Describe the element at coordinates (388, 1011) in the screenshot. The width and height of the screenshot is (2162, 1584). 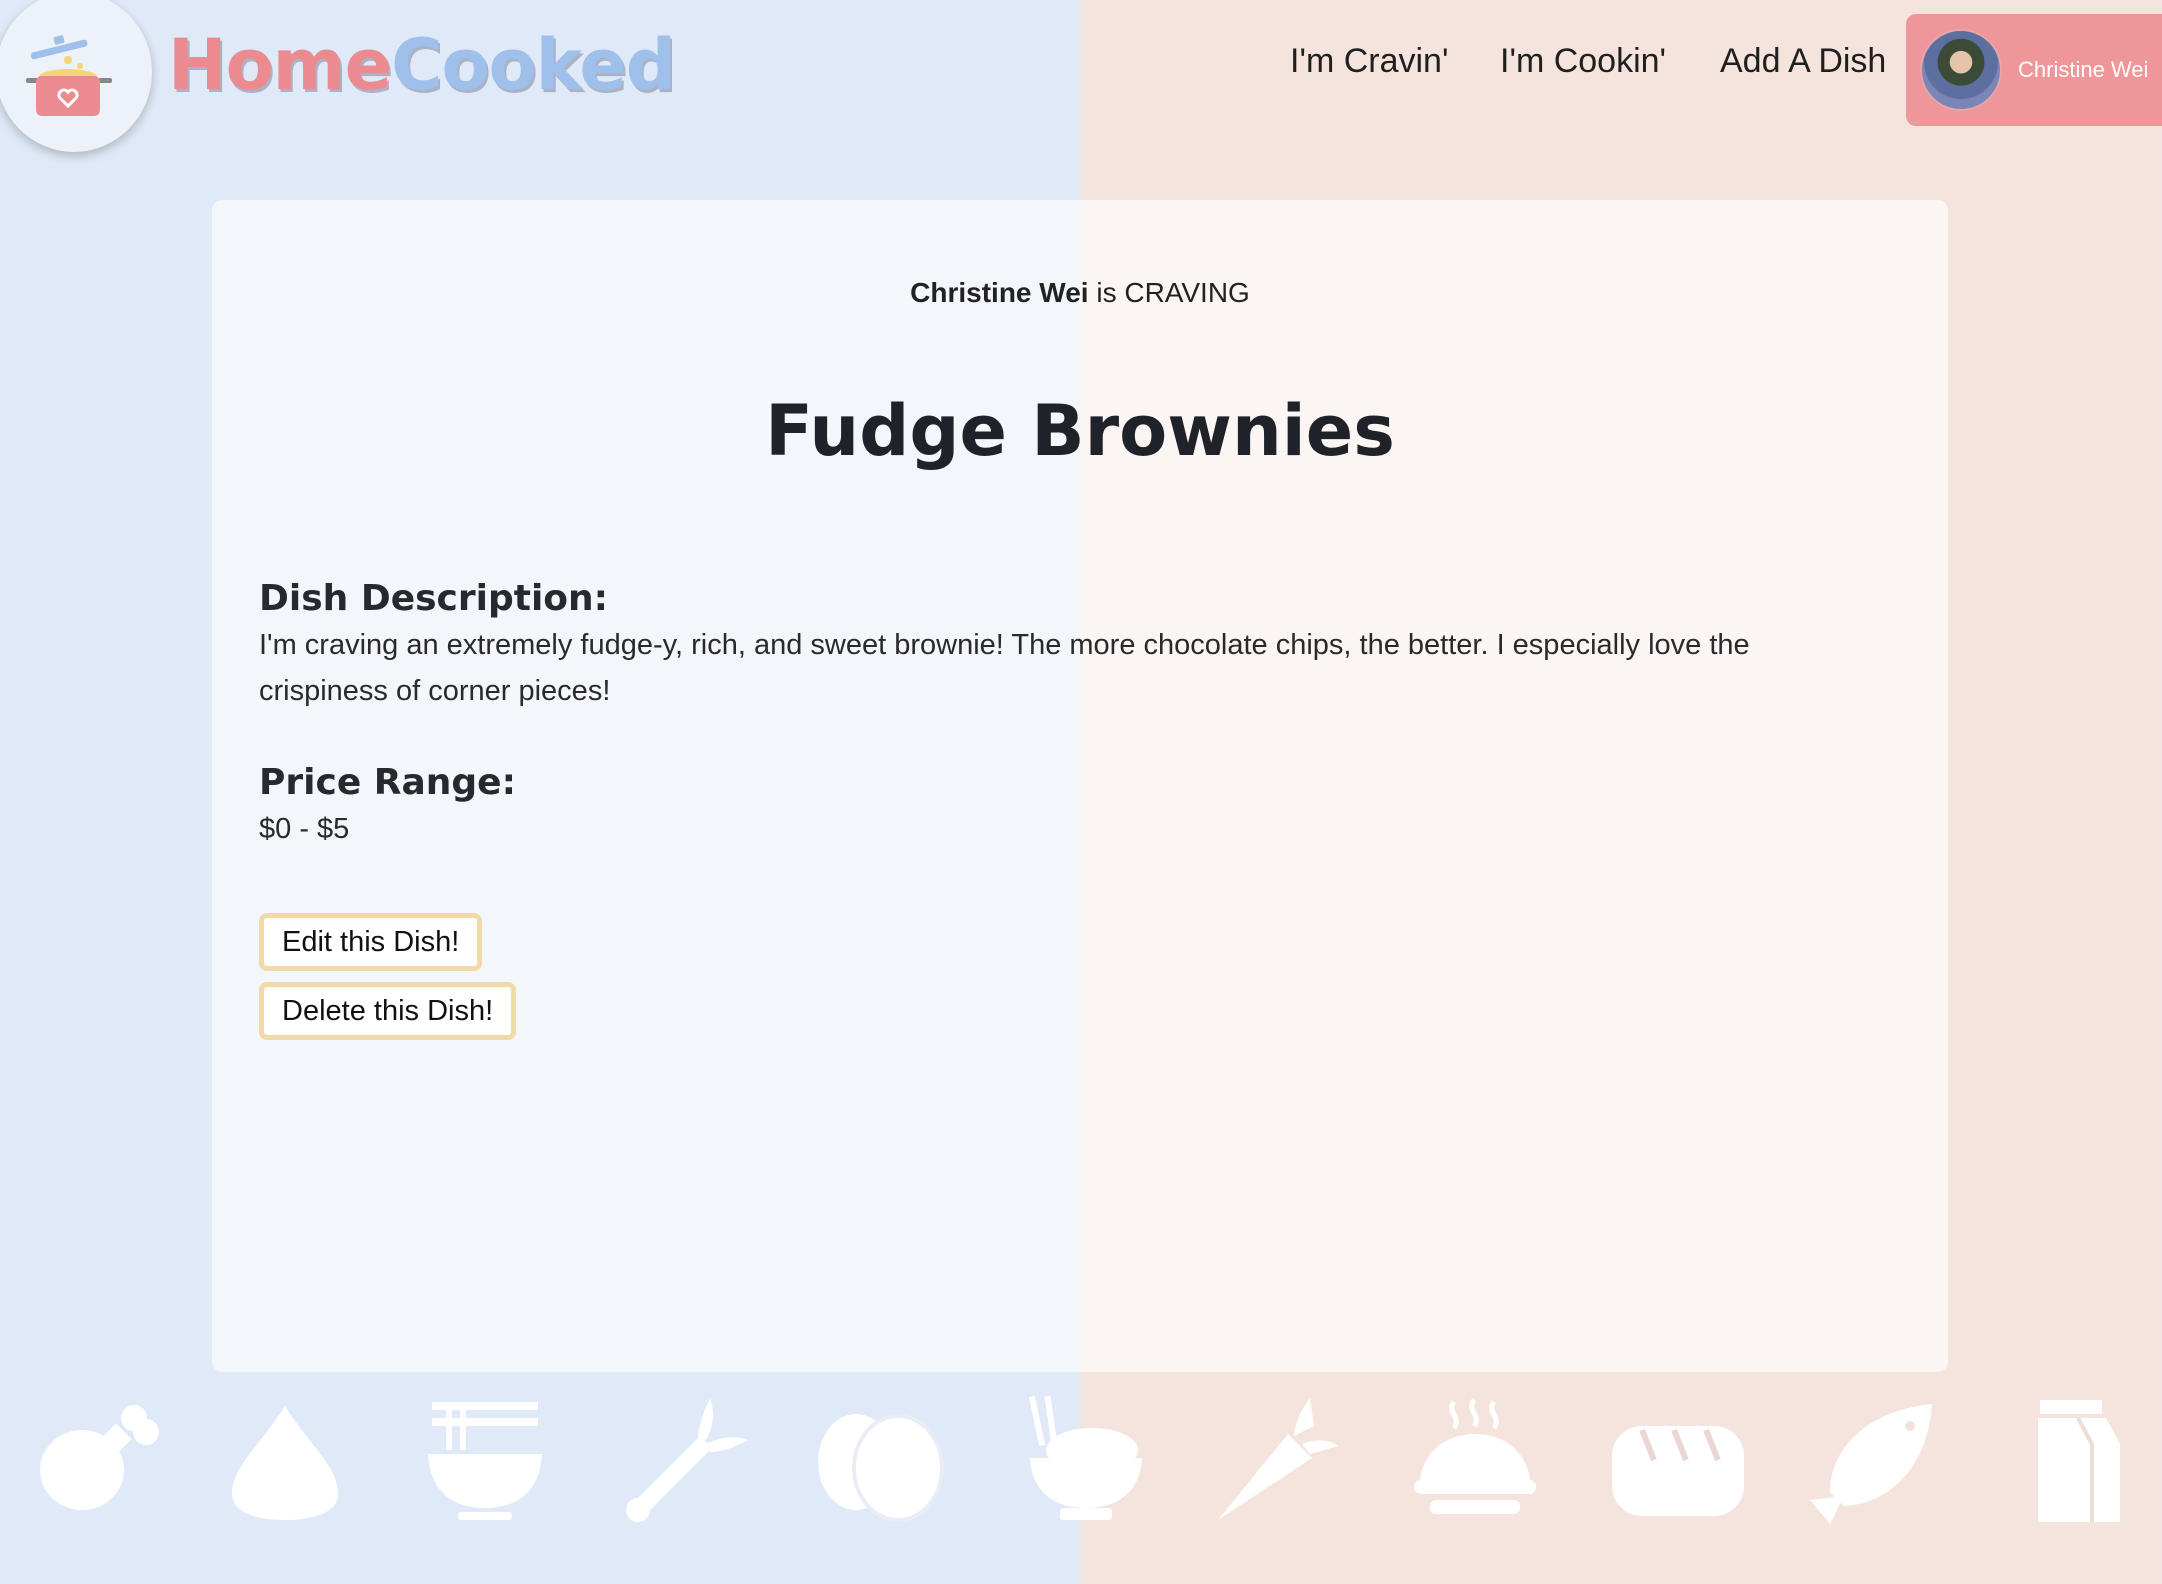
I see `delete-dish-button: Delete this Dish!` at that location.